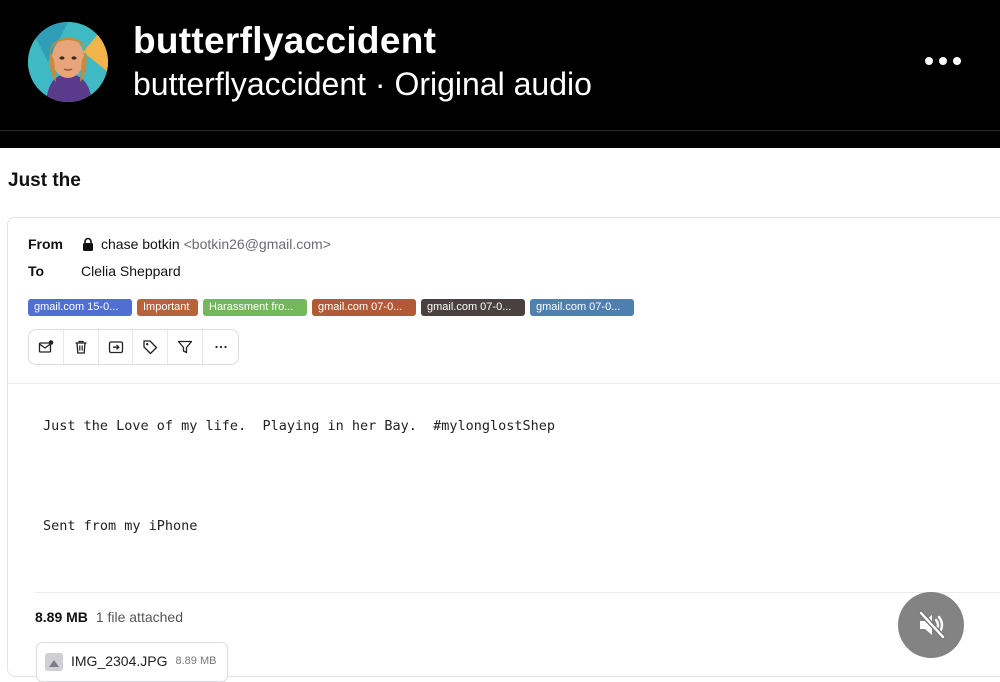 The width and height of the screenshot is (1000, 682). I want to click on move-button, so click(116, 347).